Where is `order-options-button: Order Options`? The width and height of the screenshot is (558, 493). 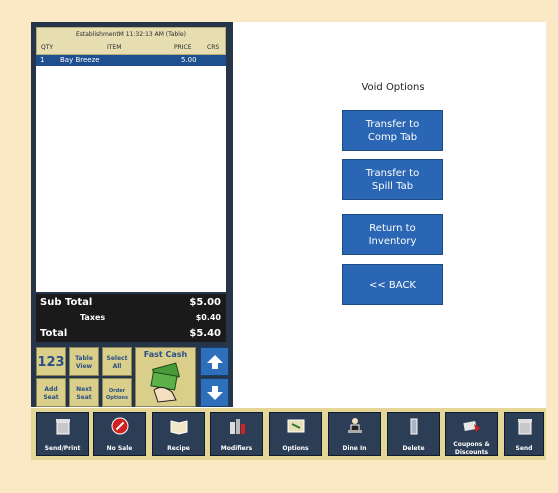 order-options-button: Order Options is located at coordinates (117, 392).